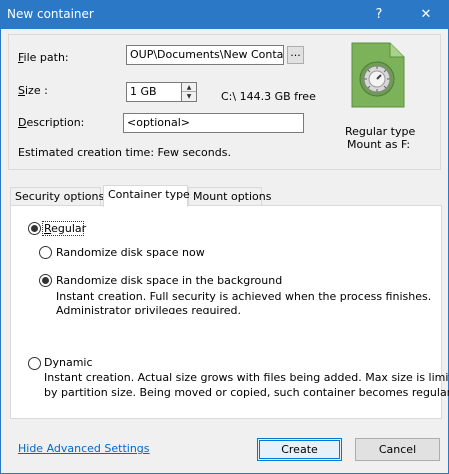 This screenshot has width=449, height=474. What do you see at coordinates (189, 96) in the screenshot?
I see `spin-down-icon: ▼` at bounding box center [189, 96].